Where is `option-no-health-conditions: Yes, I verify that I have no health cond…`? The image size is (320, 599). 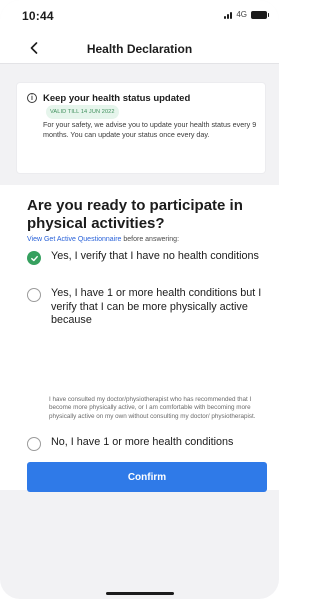
option-no-health-conditions: Yes, I verify that I have no health cond… is located at coordinates (152, 265).